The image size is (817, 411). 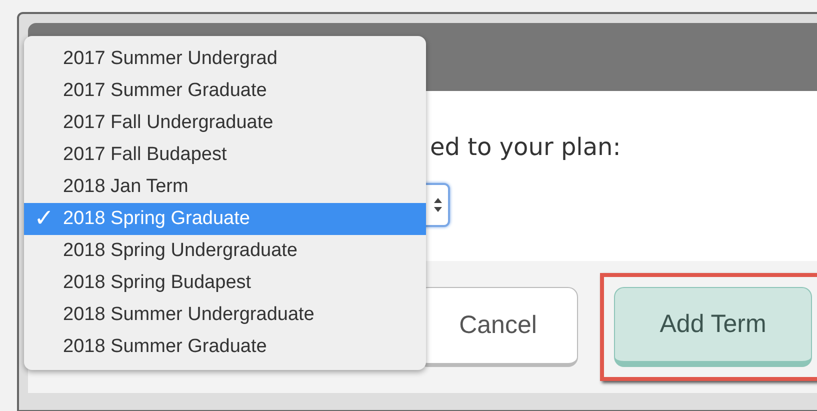 What do you see at coordinates (225, 155) in the screenshot?
I see `menu-item: 2017 Fall Budapest` at bounding box center [225, 155].